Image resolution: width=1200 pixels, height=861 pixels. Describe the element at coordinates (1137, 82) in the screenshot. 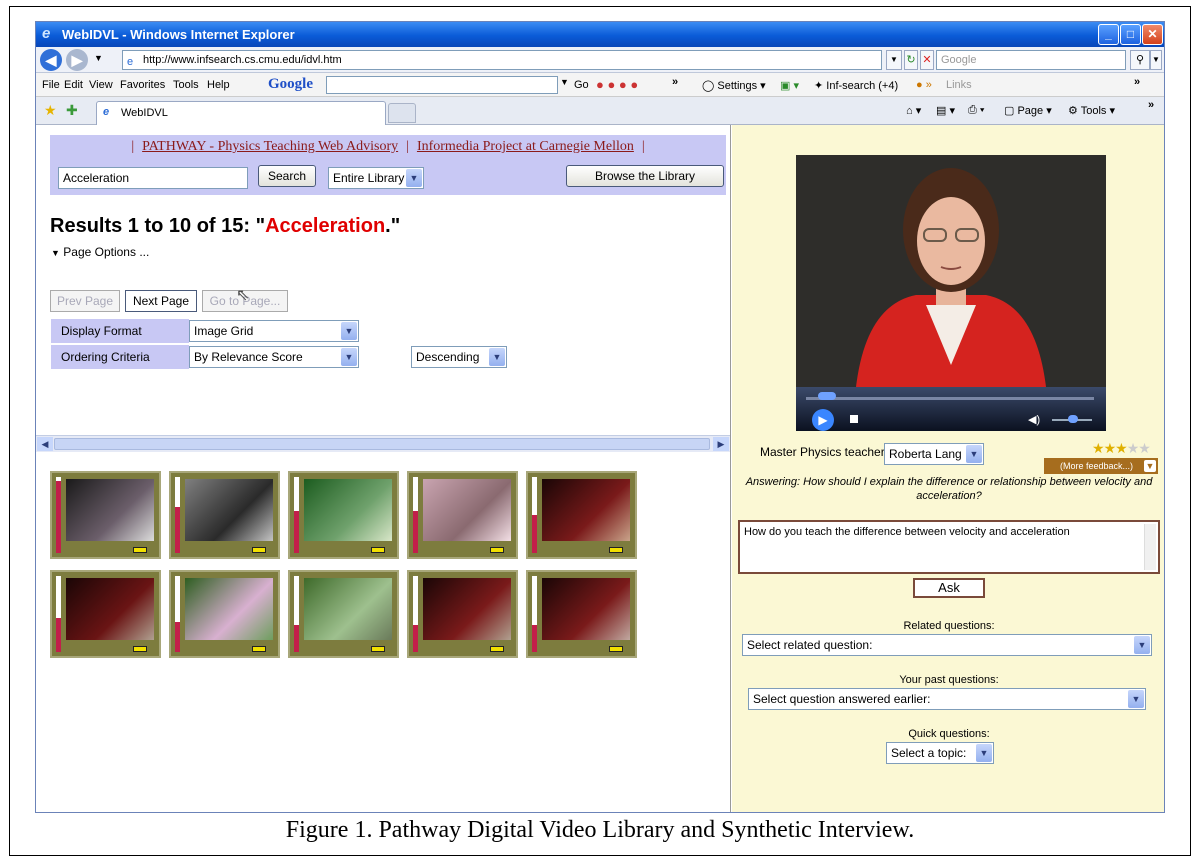

I see `menubar-more-icon: »` at that location.